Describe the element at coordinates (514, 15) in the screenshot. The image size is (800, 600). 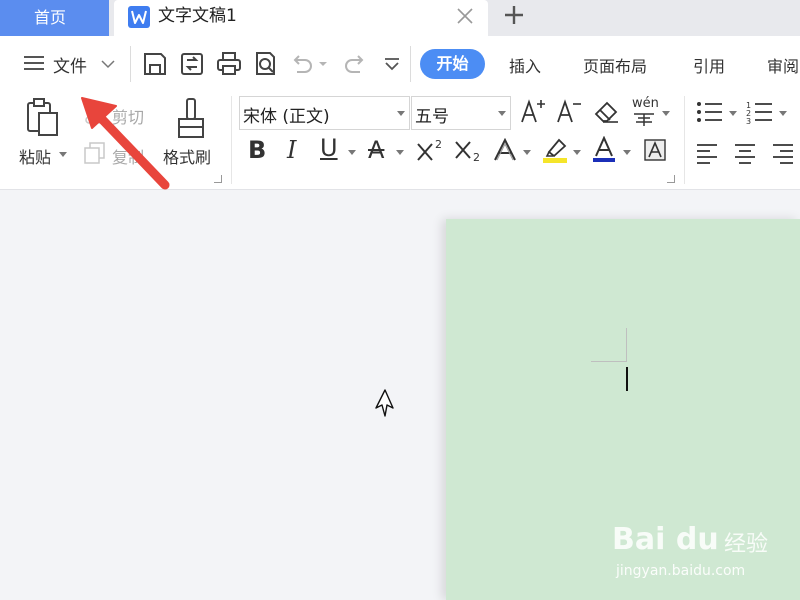
I see `plus-icon` at that location.